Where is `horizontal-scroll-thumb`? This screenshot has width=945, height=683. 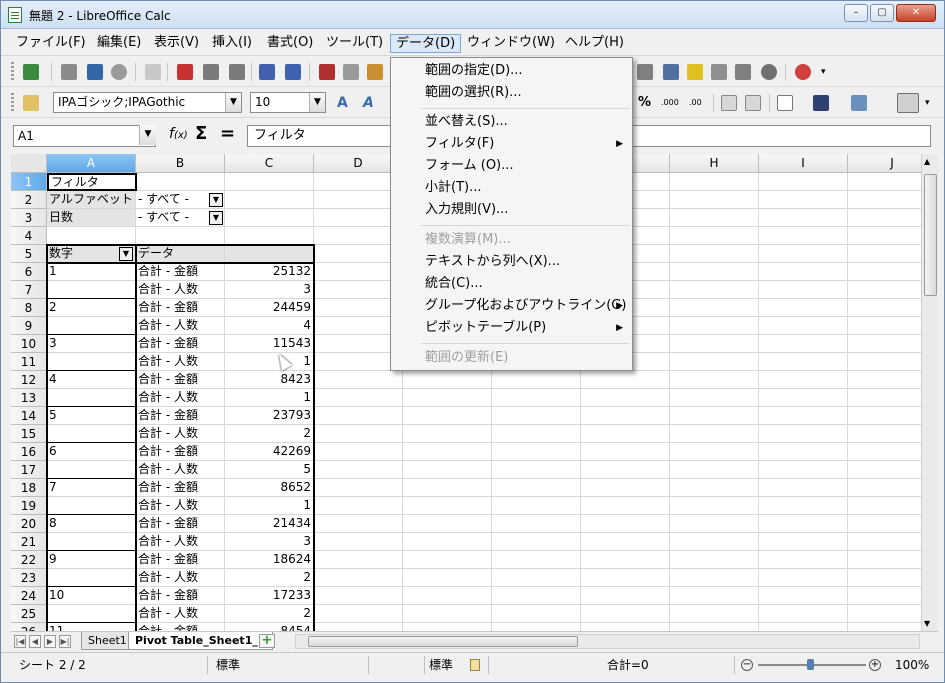
horizontal-scroll-thumb is located at coordinates (443, 641).